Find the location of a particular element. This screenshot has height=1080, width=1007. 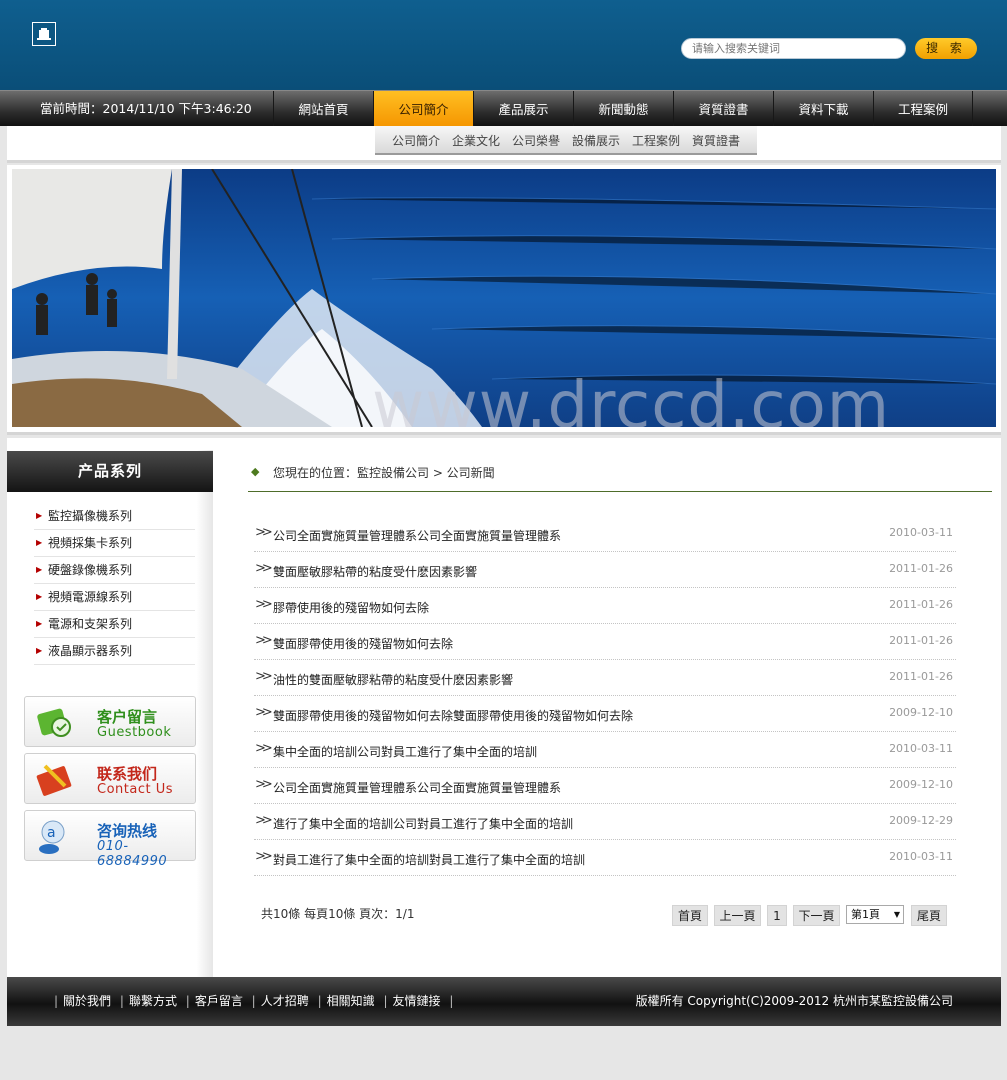

footer-link-about: 關於我們 is located at coordinates (87, 1001).